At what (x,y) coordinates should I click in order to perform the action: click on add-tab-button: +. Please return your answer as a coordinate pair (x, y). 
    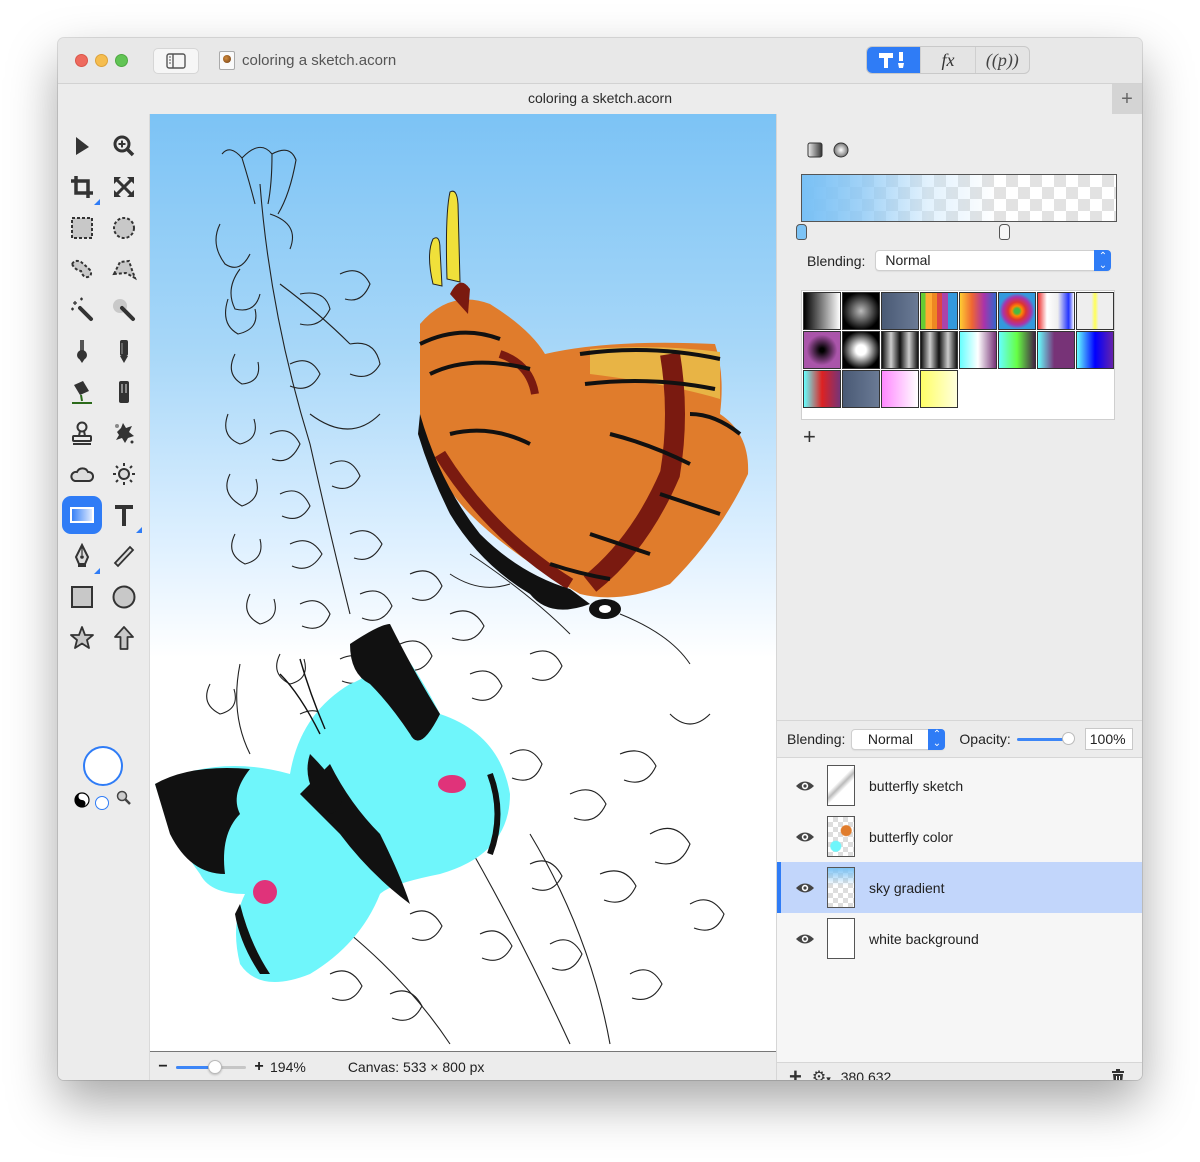
    Looking at the image, I should click on (1127, 99).